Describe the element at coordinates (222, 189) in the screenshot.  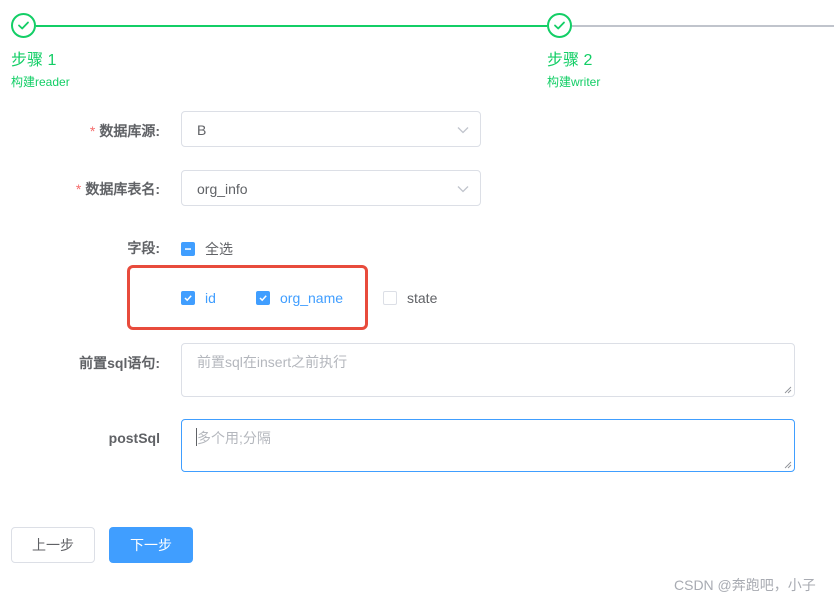
I see `table-value: org_info` at that location.